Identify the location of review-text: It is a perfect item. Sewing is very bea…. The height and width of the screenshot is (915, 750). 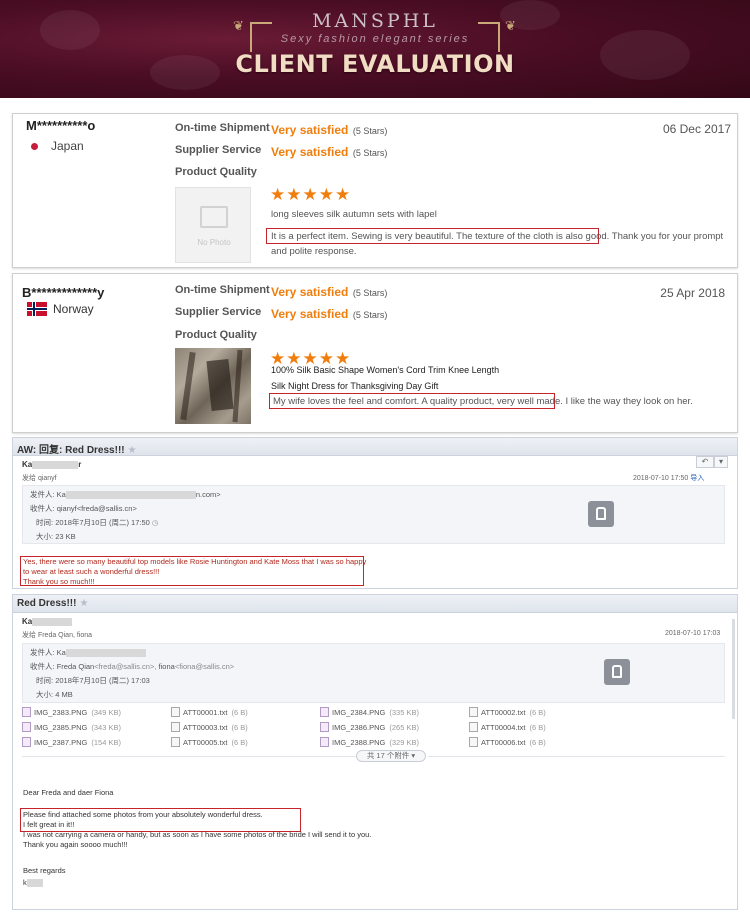
(501, 244).